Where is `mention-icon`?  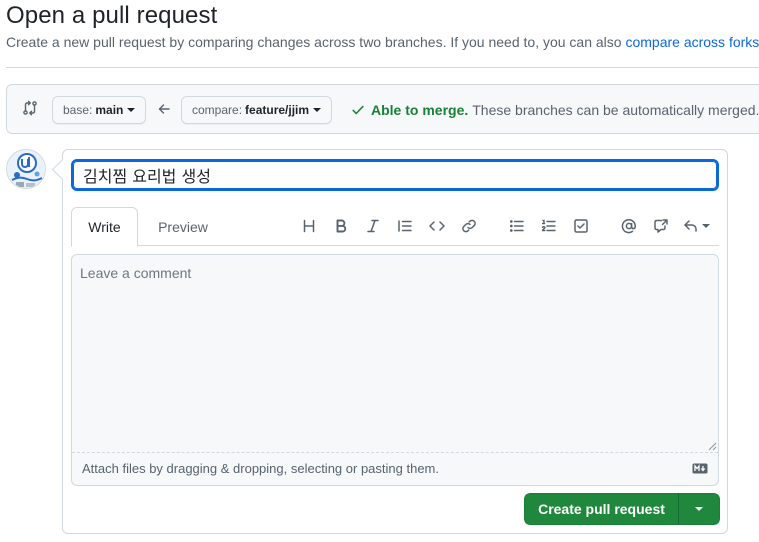 mention-icon is located at coordinates (628, 226).